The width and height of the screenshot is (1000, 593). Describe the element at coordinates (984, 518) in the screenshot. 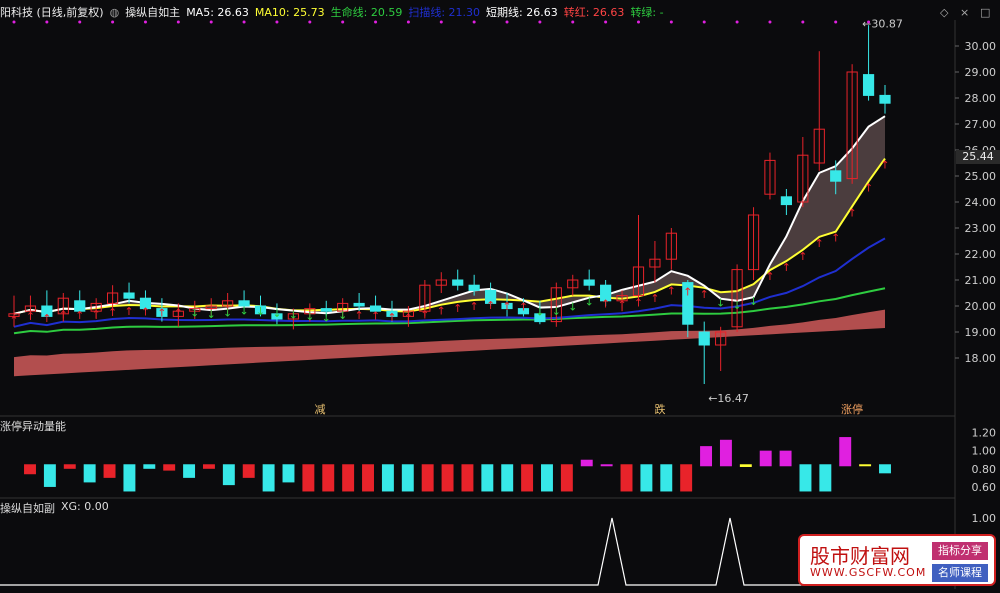

I see `osc-axis-label: 1.00` at that location.